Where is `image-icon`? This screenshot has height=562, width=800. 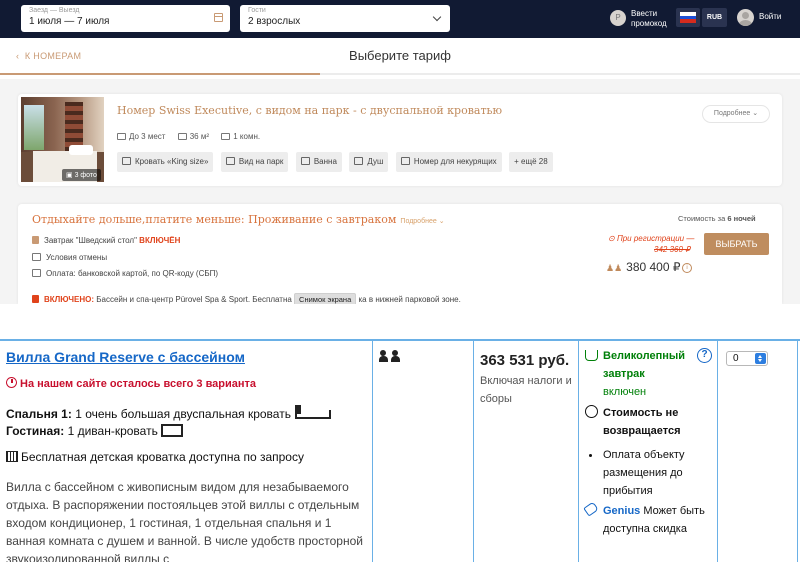 image-icon is located at coordinates (230, 161).